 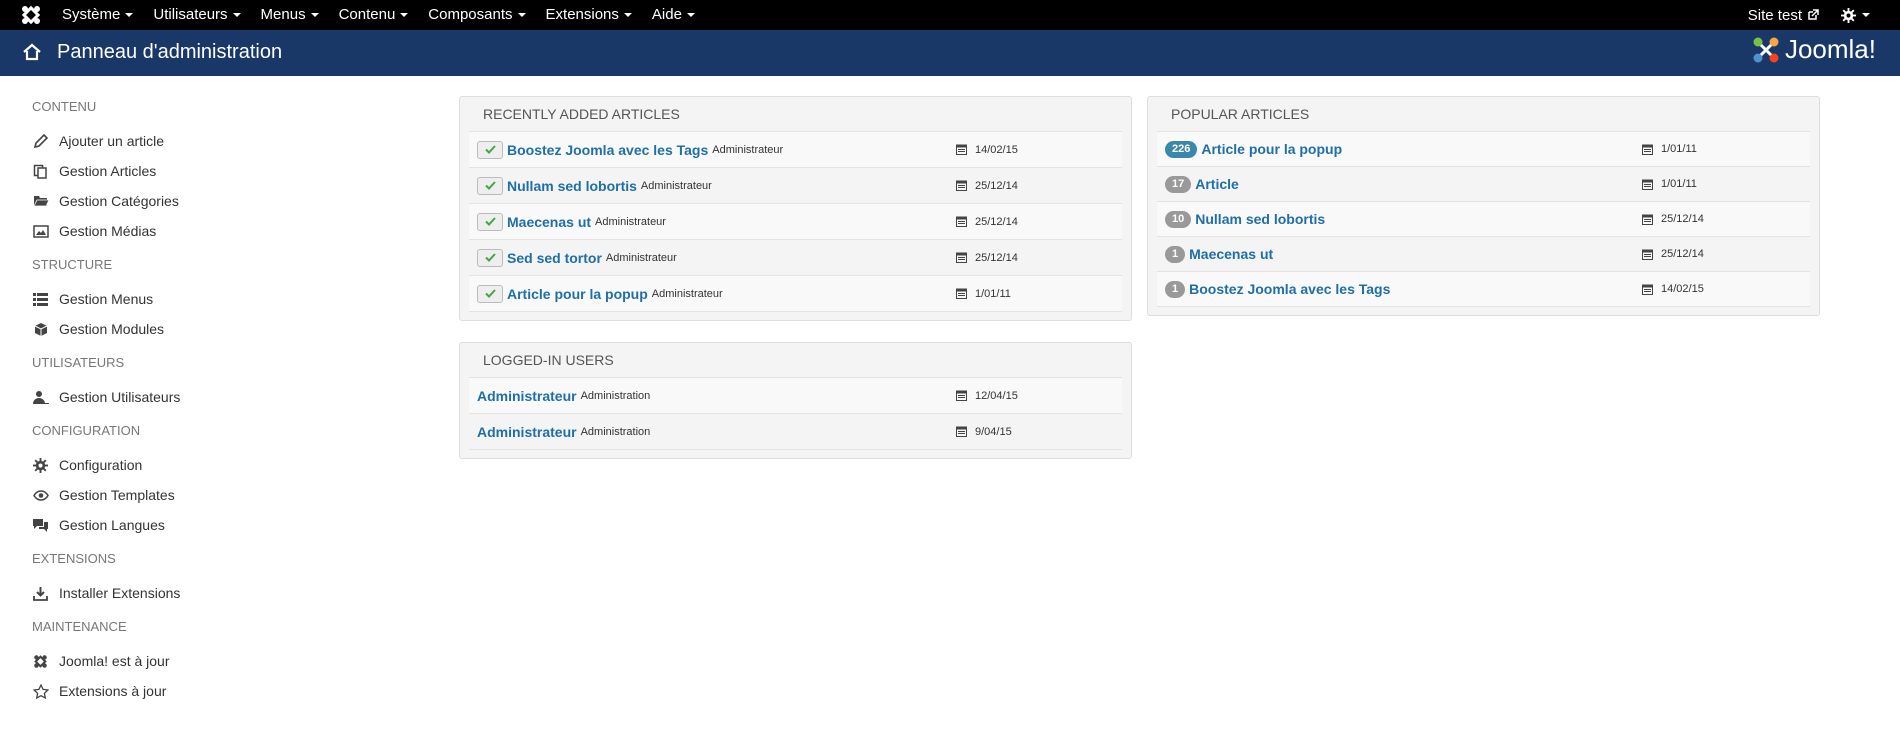 What do you see at coordinates (1813, 14) in the screenshot?
I see `external-link-icon` at bounding box center [1813, 14].